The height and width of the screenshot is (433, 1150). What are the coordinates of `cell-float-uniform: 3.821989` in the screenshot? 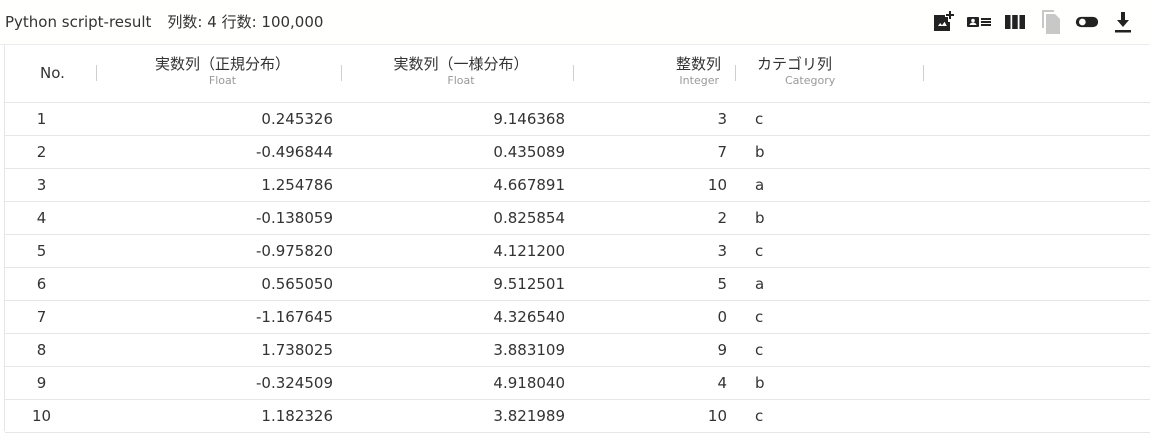 It's located at (461, 416).